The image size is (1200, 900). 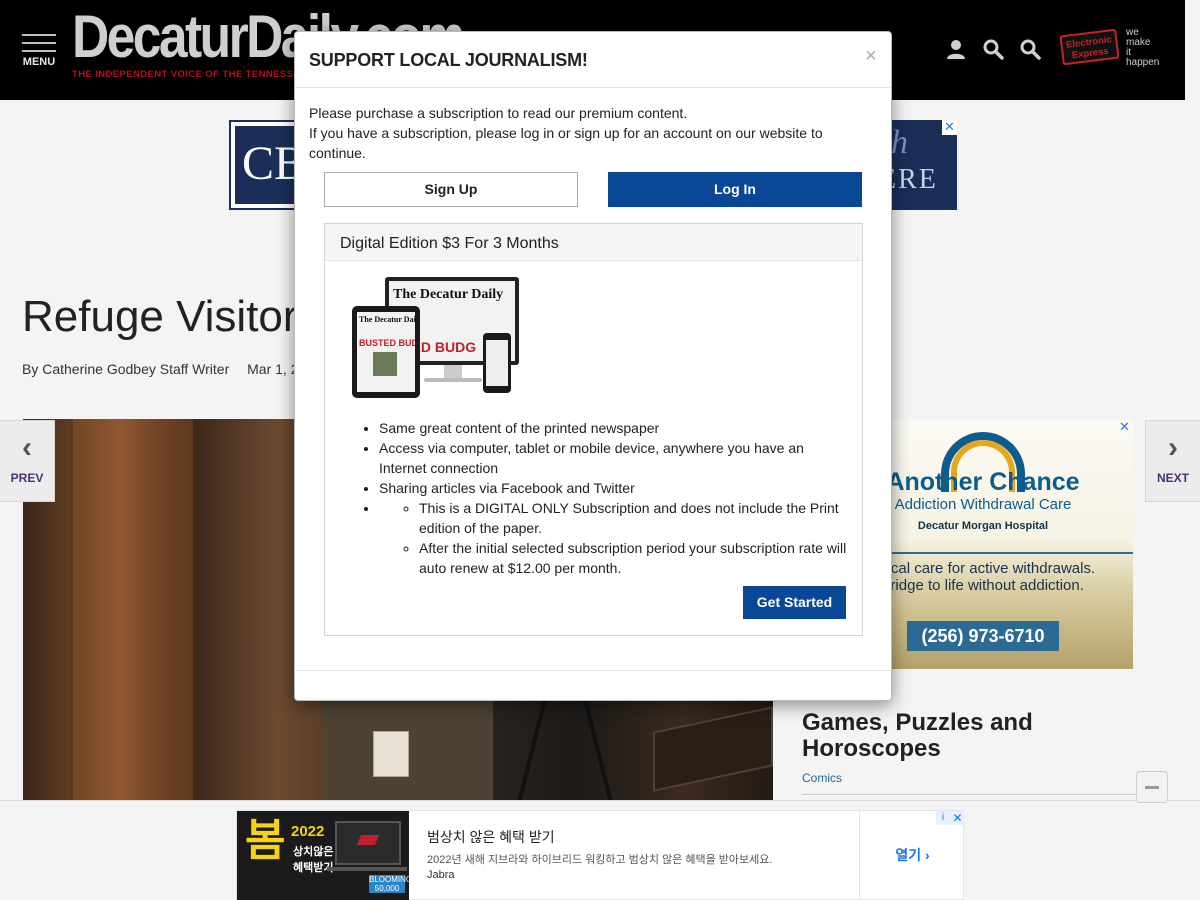 What do you see at coordinates (449, 243) in the screenshot?
I see `offer-title: Digital Edition $3 For 3 Months` at bounding box center [449, 243].